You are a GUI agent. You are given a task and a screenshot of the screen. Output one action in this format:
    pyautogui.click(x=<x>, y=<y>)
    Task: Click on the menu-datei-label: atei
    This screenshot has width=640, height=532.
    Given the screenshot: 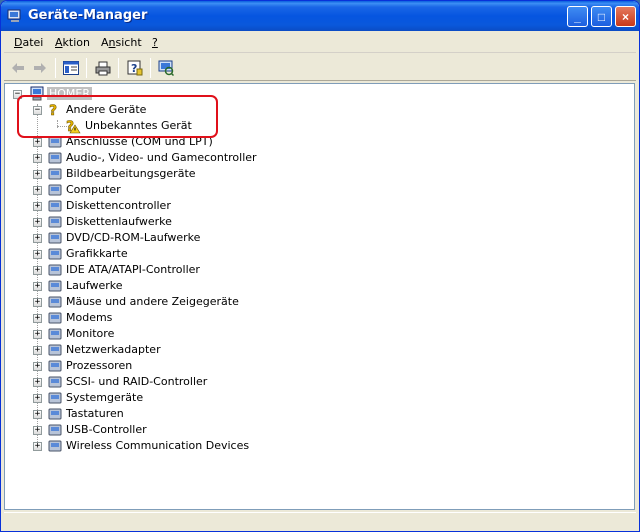 What is the action you would take?
    pyautogui.click(x=33, y=42)
    